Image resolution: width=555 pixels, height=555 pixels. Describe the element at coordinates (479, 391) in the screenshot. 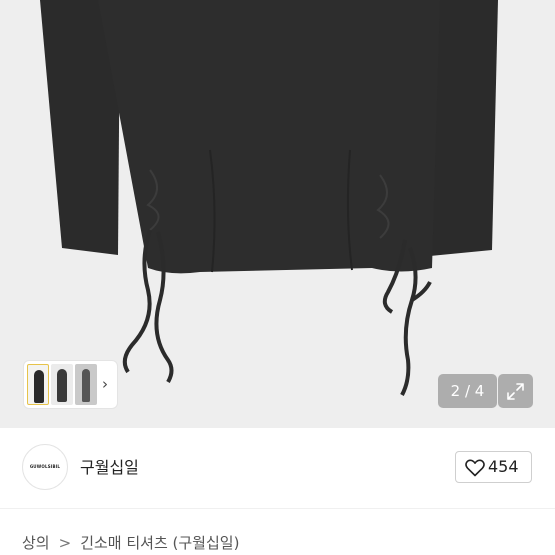

I see `page-total: 4` at that location.